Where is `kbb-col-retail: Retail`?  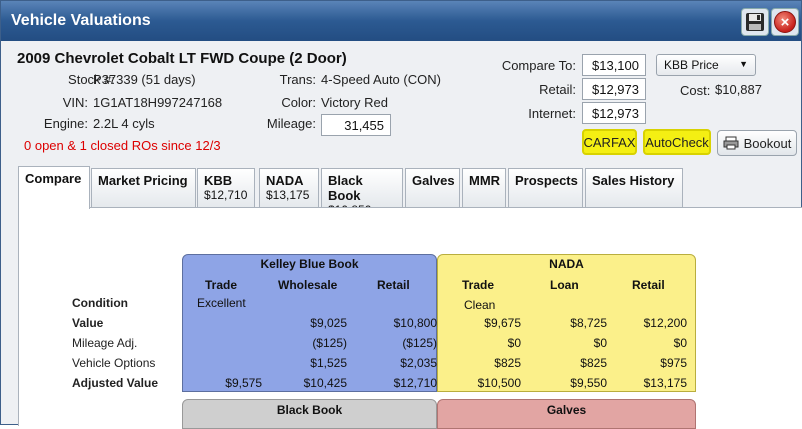 kbb-col-retail: Retail is located at coordinates (393, 285).